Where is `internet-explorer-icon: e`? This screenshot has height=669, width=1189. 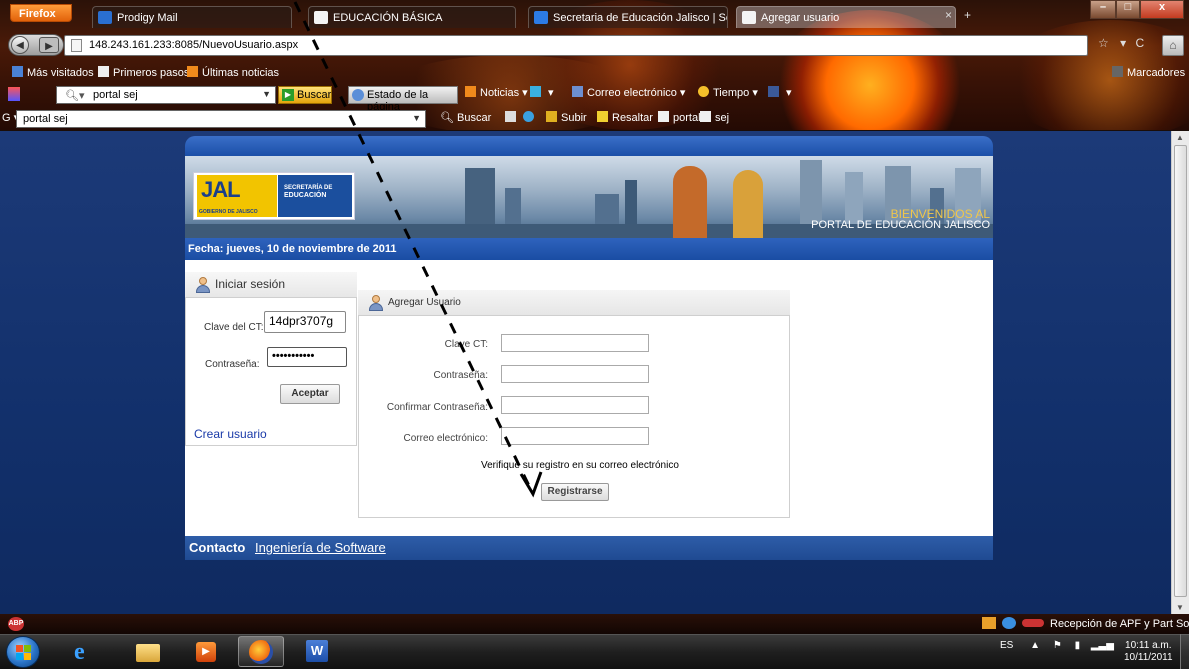 internet-explorer-icon: e is located at coordinates (79, 652).